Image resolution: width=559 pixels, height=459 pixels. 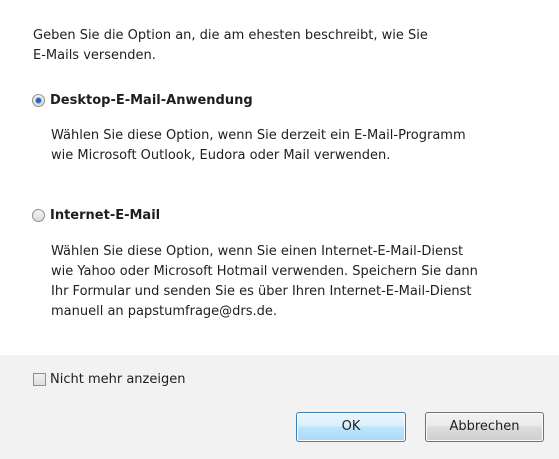 I want to click on desktop-email-radio-button, so click(x=38, y=100).